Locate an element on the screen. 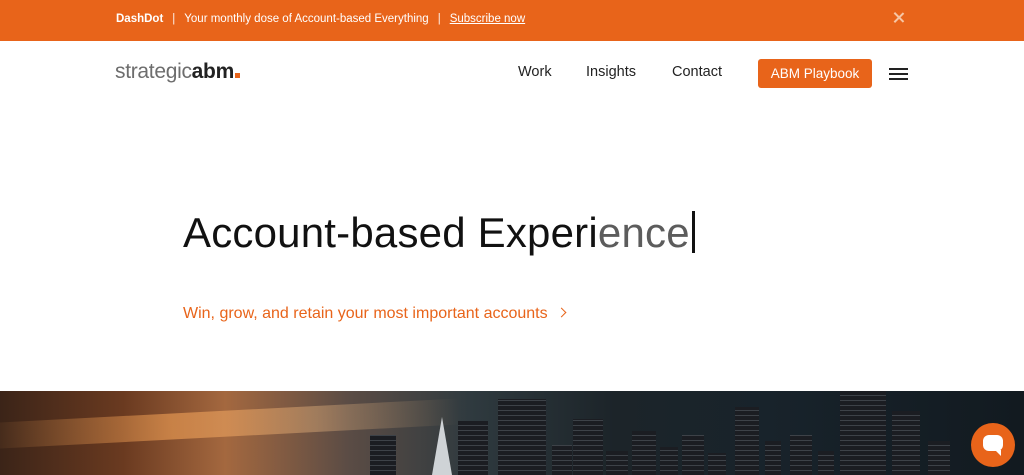 The height and width of the screenshot is (475, 1024). chat-button is located at coordinates (993, 445).